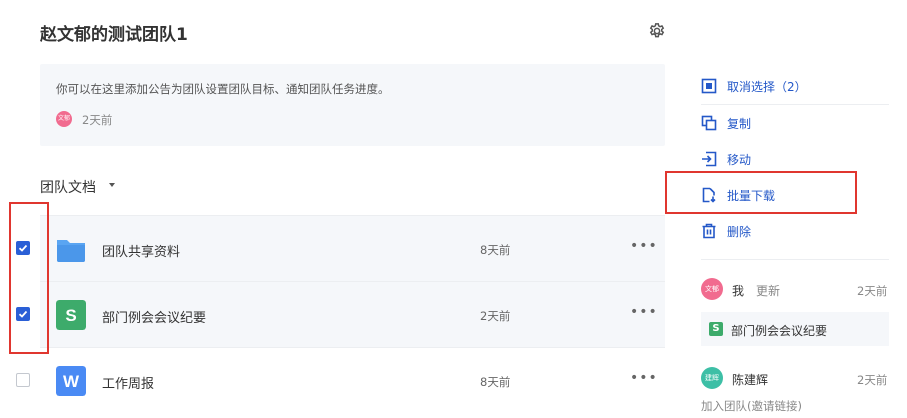 Image resolution: width=907 pixels, height=418 pixels. Describe the element at coordinates (709, 231) in the screenshot. I see `trash-icon` at that location.